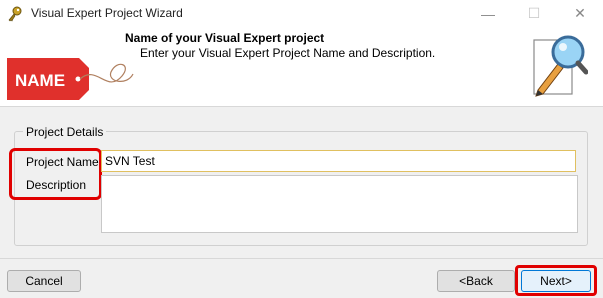  Describe the element at coordinates (15, 14) in the screenshot. I see `key-icon` at that location.